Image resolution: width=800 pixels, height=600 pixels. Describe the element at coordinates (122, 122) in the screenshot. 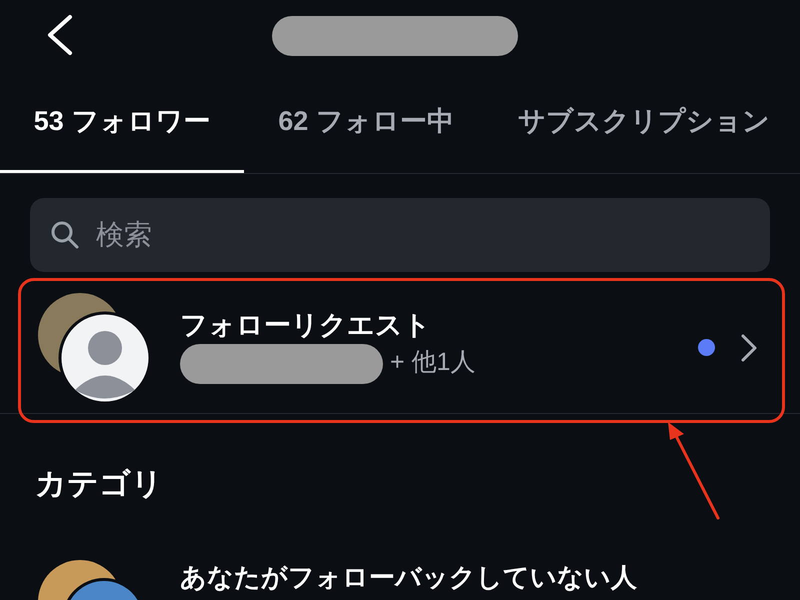

I see `tab: 53 フォロワー` at that location.